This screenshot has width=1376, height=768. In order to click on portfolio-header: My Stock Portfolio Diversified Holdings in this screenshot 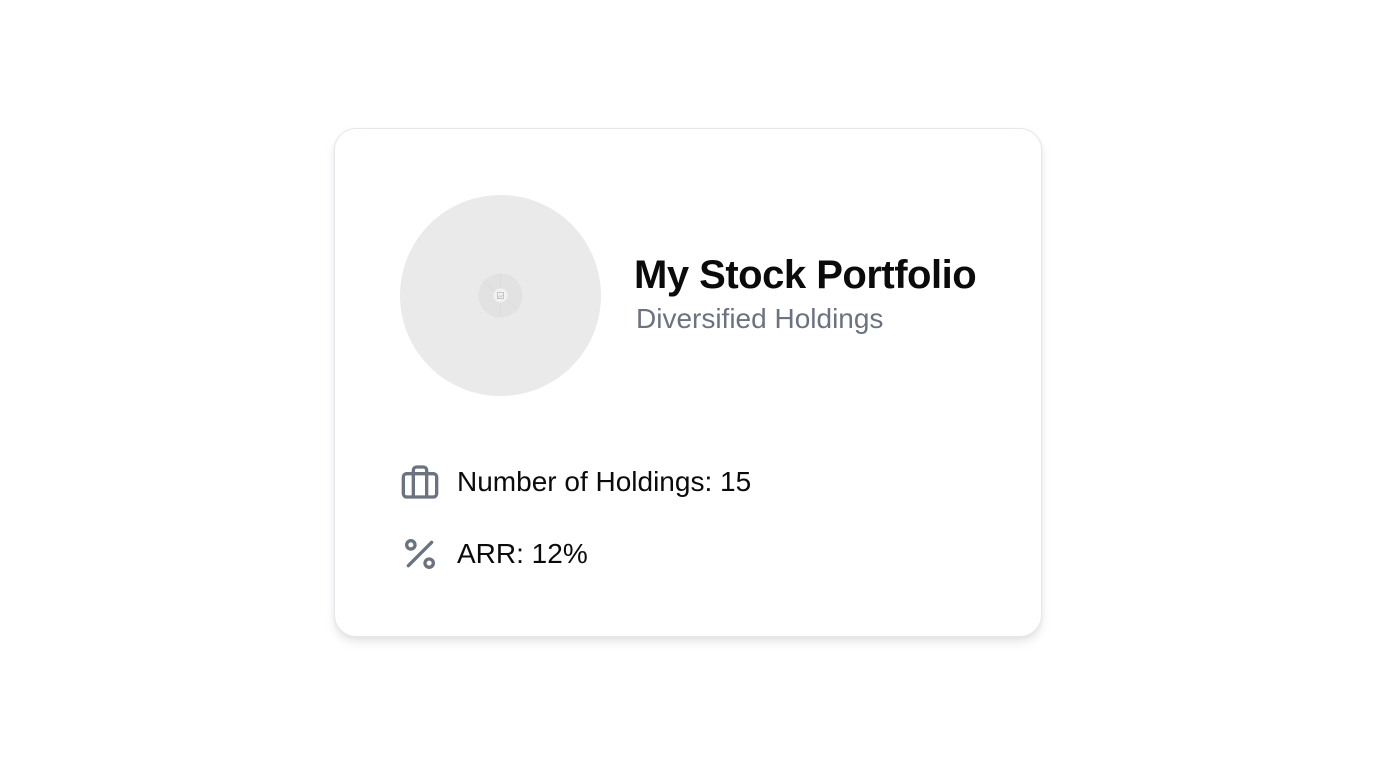, I will do `click(829, 293)`.